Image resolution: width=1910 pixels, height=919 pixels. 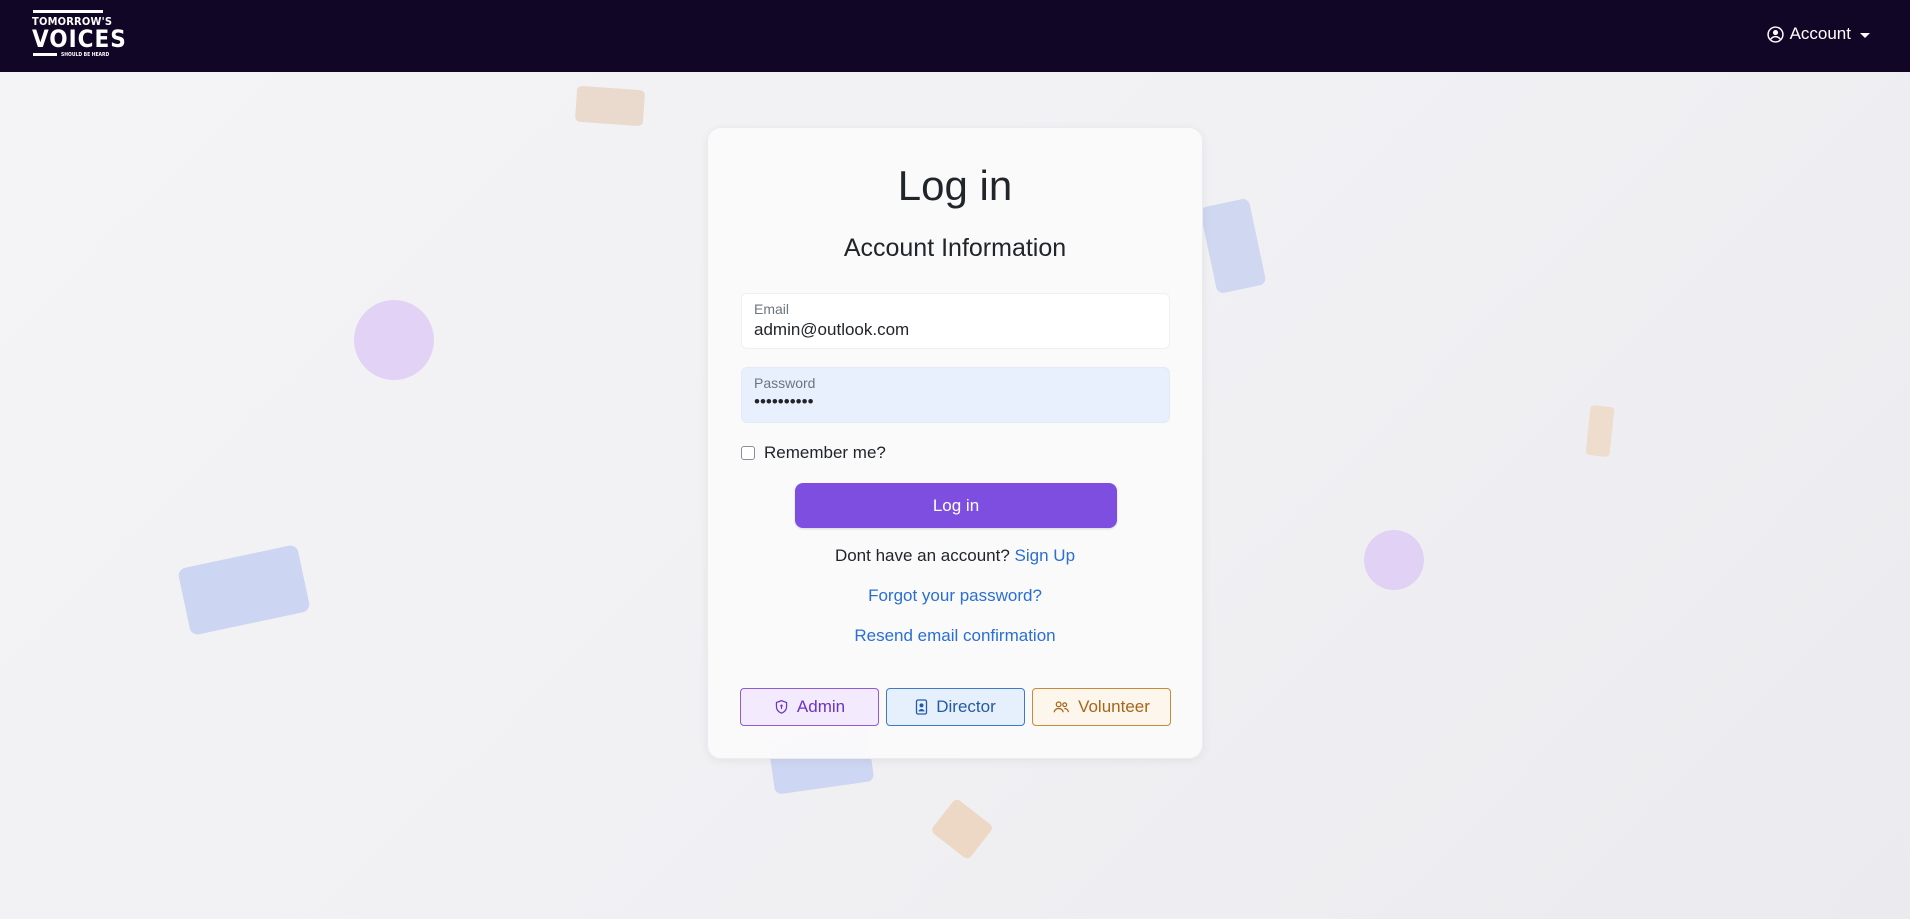 What do you see at coordinates (955, 248) in the screenshot?
I see `section-subtitle: Account Information` at bounding box center [955, 248].